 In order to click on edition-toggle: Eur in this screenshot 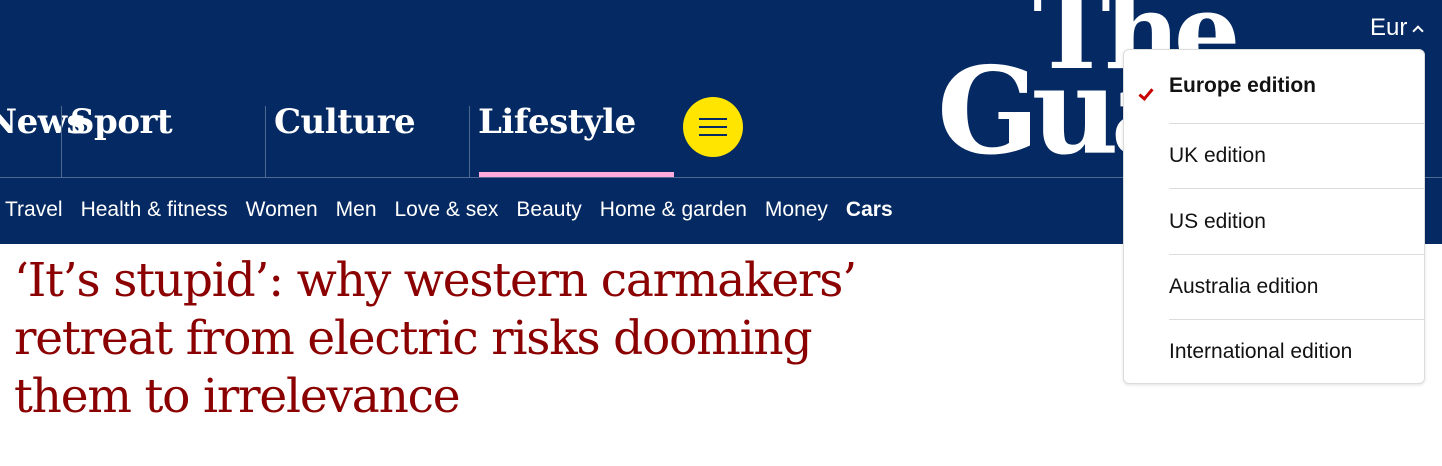, I will do `click(1397, 28)`.